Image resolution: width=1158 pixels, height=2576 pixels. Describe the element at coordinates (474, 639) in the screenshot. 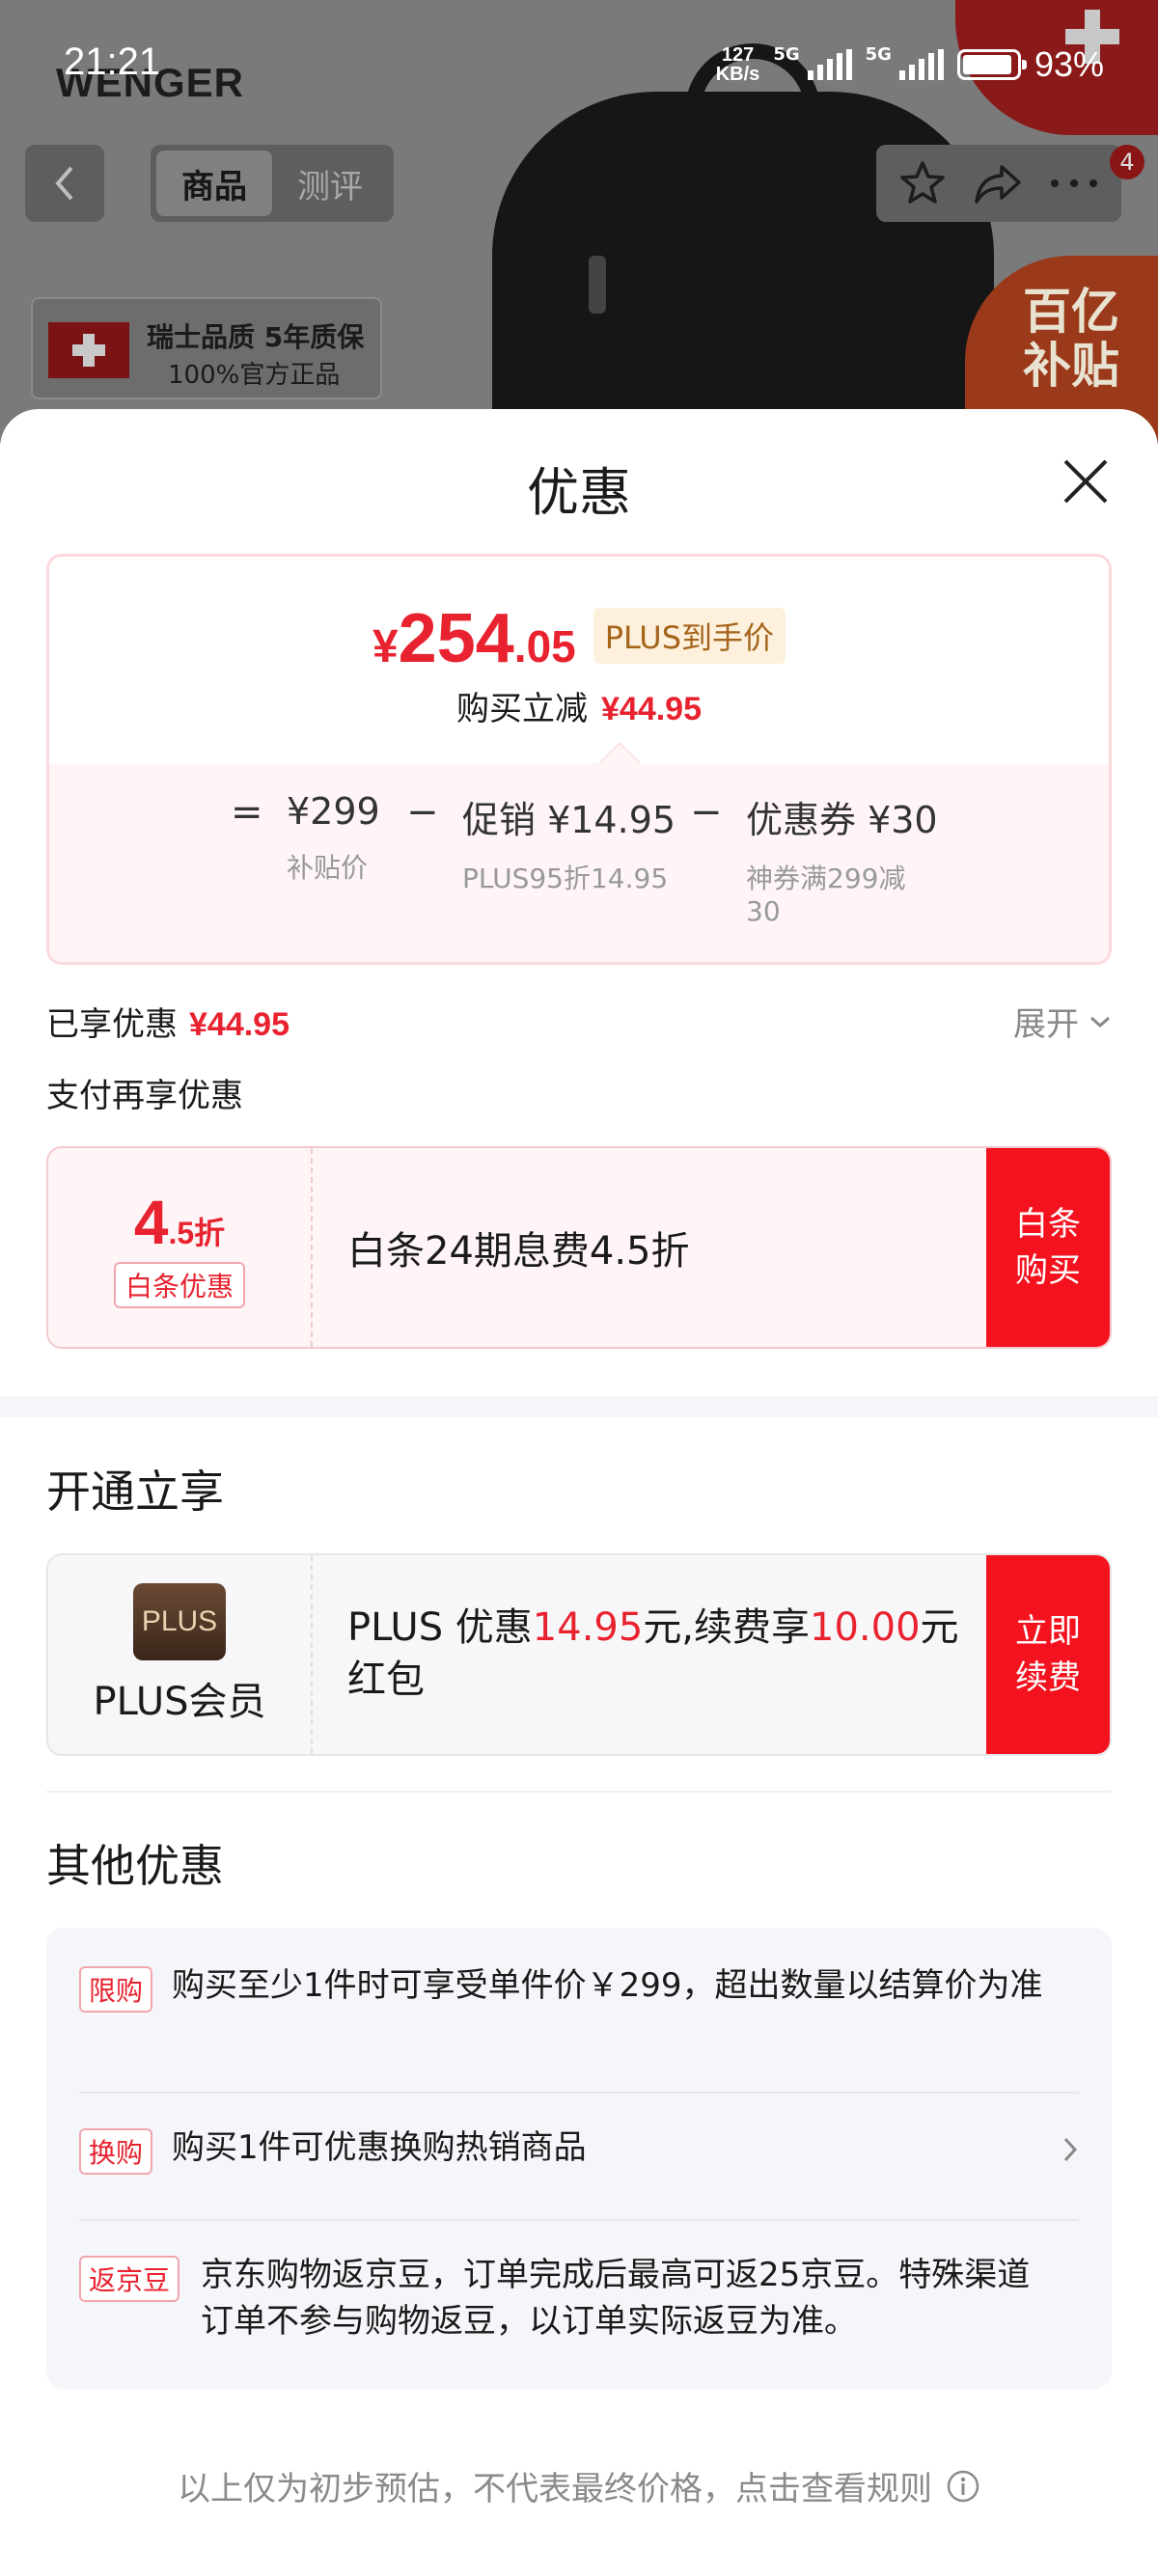

I see `final-price: ¥254.05` at that location.